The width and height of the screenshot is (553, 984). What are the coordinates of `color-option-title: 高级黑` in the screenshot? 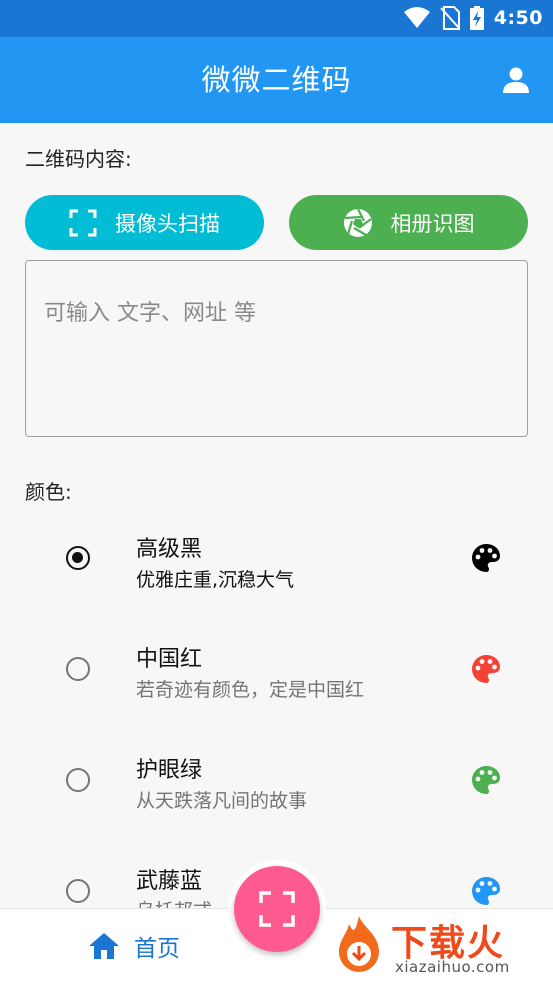 It's located at (169, 549).